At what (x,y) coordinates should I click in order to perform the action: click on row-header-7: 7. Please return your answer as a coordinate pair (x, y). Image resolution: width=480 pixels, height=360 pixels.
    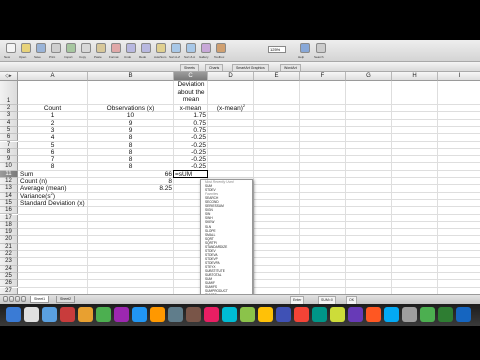
    Looking at the image, I should click on (9, 145).